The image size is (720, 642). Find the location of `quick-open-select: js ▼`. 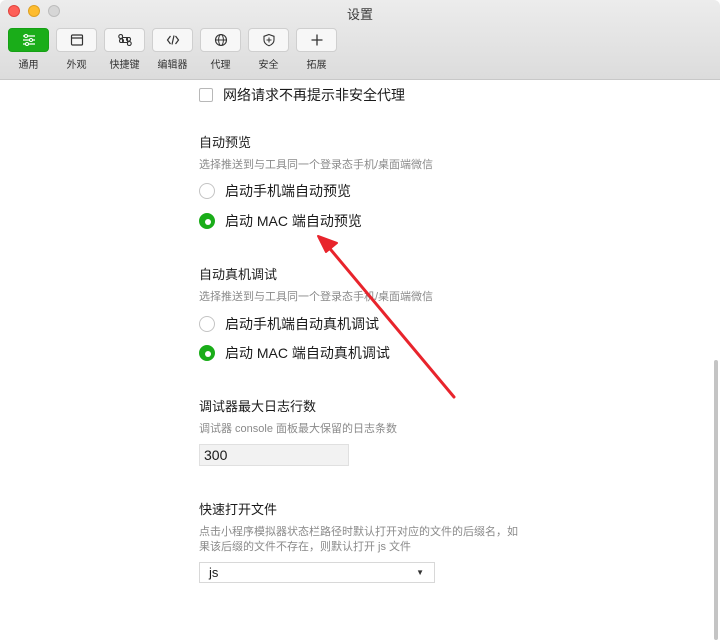

quick-open-select: js ▼ is located at coordinates (317, 572).